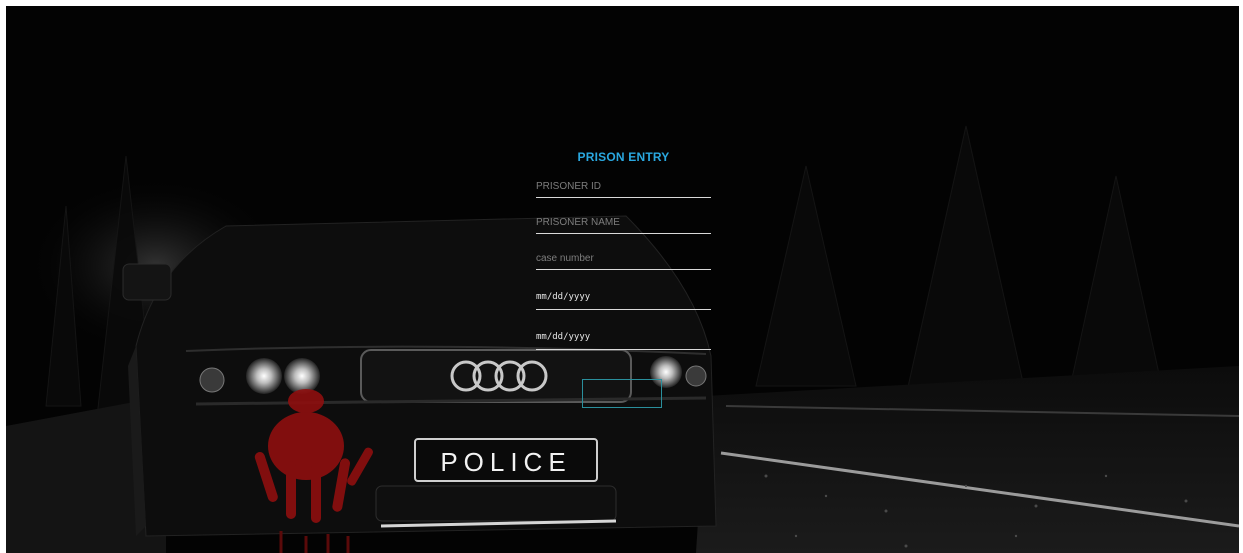  I want to click on prison-entry-form: PRISON ENTRY mm/dd/yyyy mm/dd/yyyy, so click(623, 257).